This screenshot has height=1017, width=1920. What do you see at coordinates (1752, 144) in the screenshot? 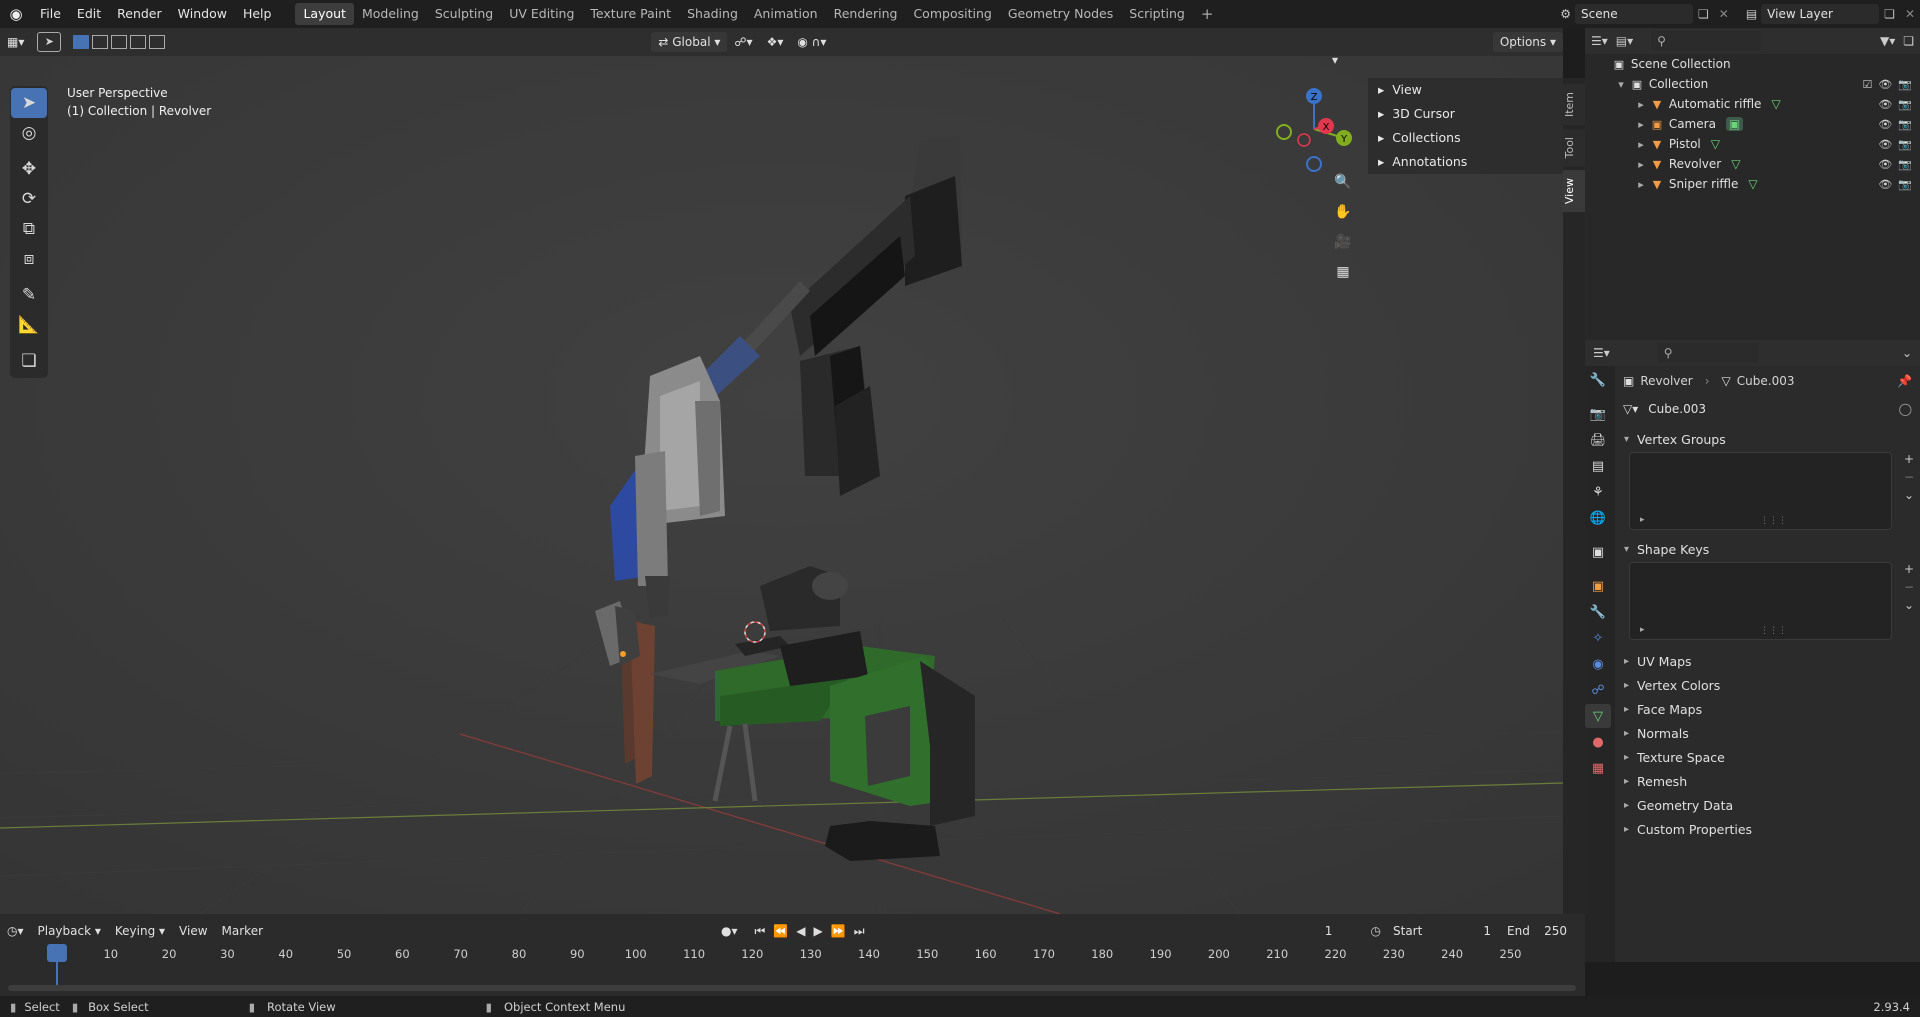
I see `outliner-item: ▸ ▼ Pistol ▽ 👁 📷` at bounding box center [1752, 144].